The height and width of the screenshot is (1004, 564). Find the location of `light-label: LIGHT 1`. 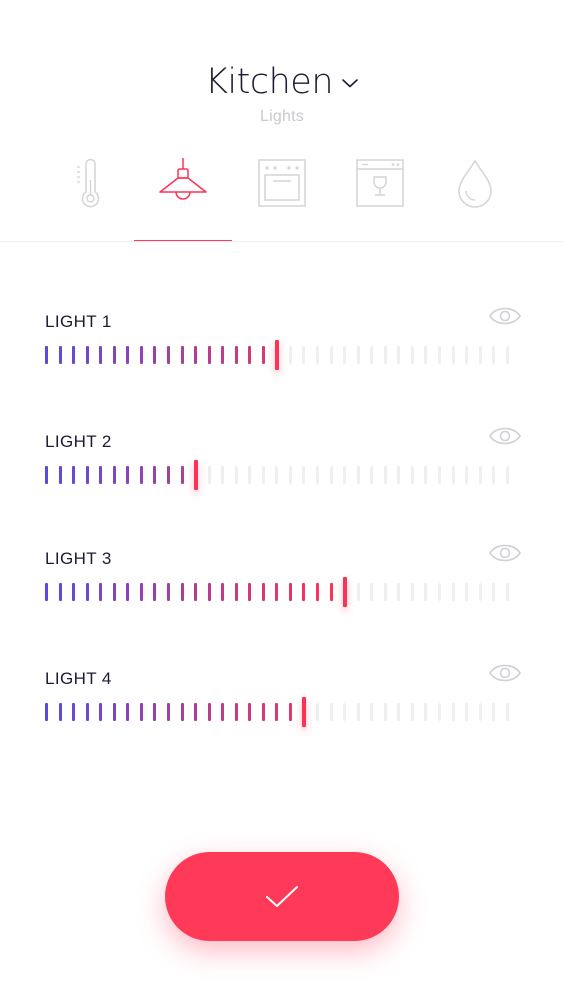

light-label: LIGHT 1 is located at coordinates (78, 321).